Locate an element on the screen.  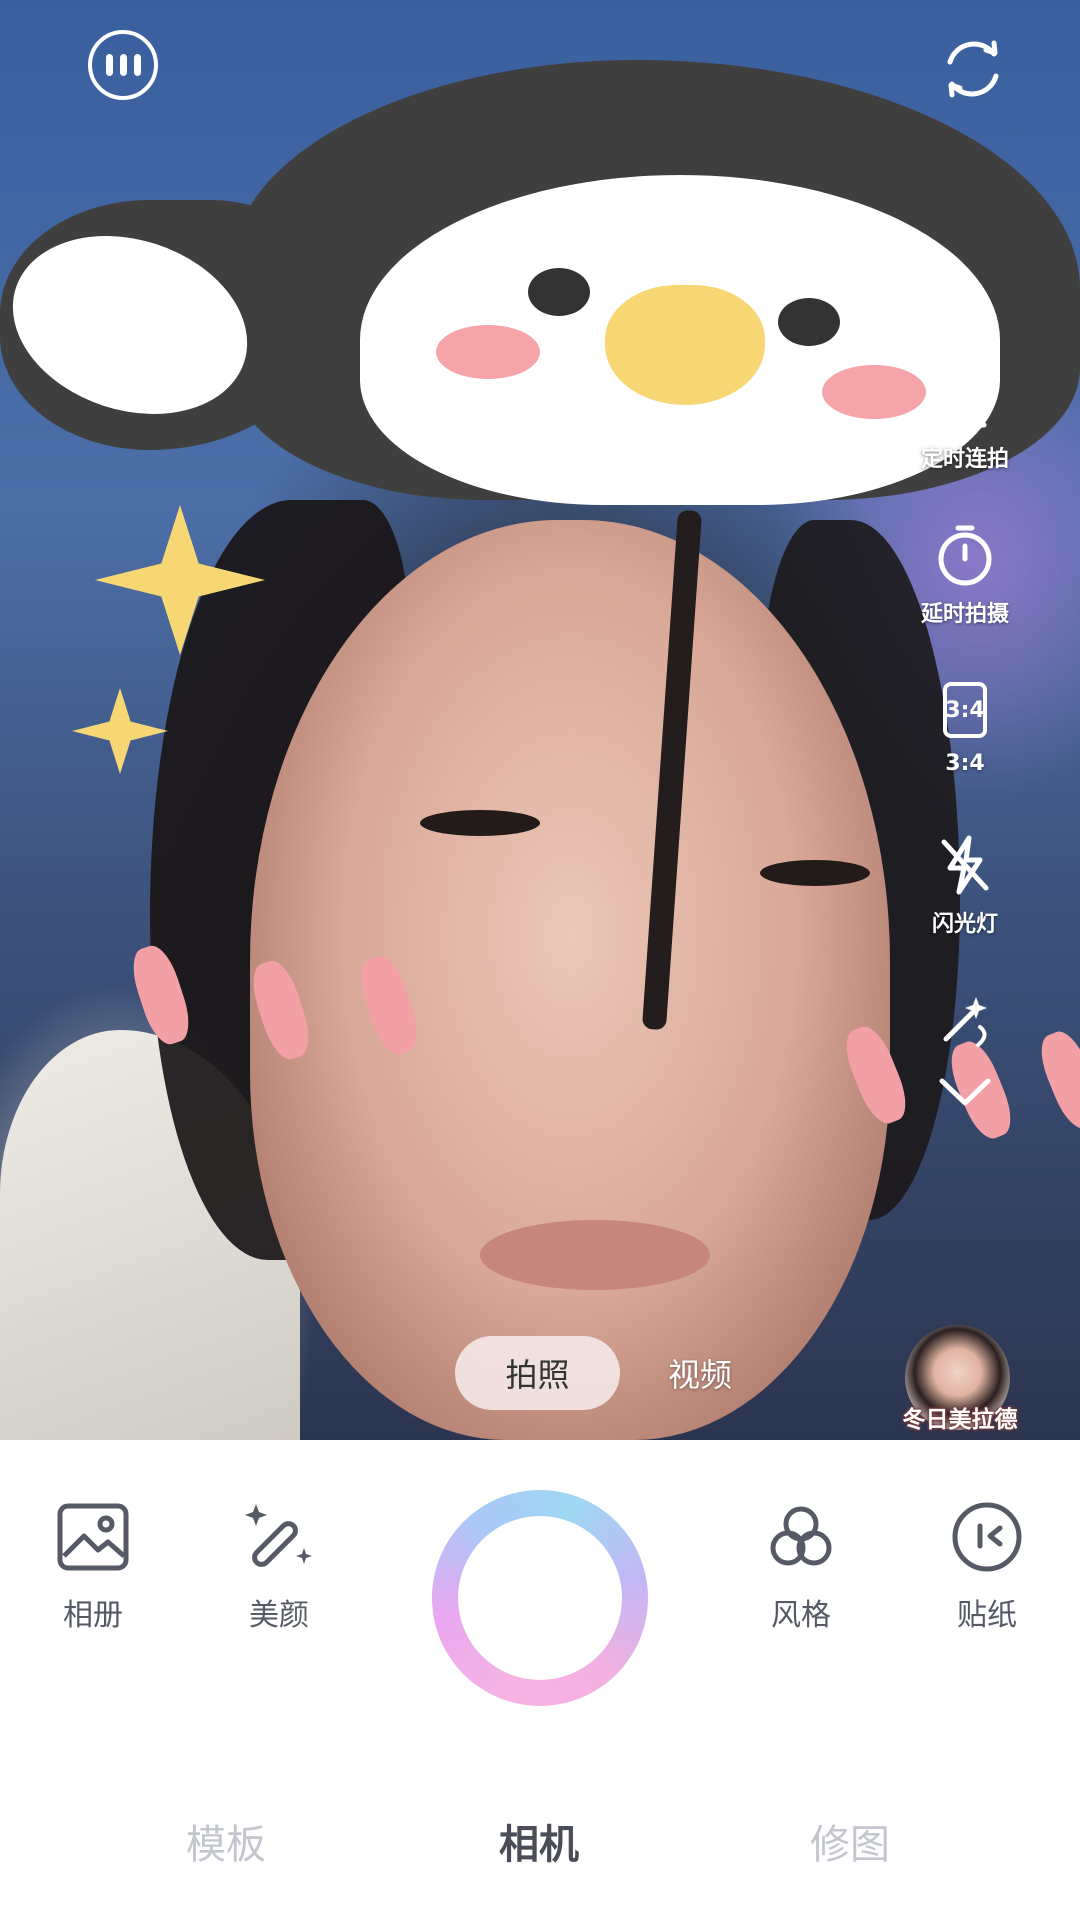
shutter-inner is located at coordinates (540, 1598).